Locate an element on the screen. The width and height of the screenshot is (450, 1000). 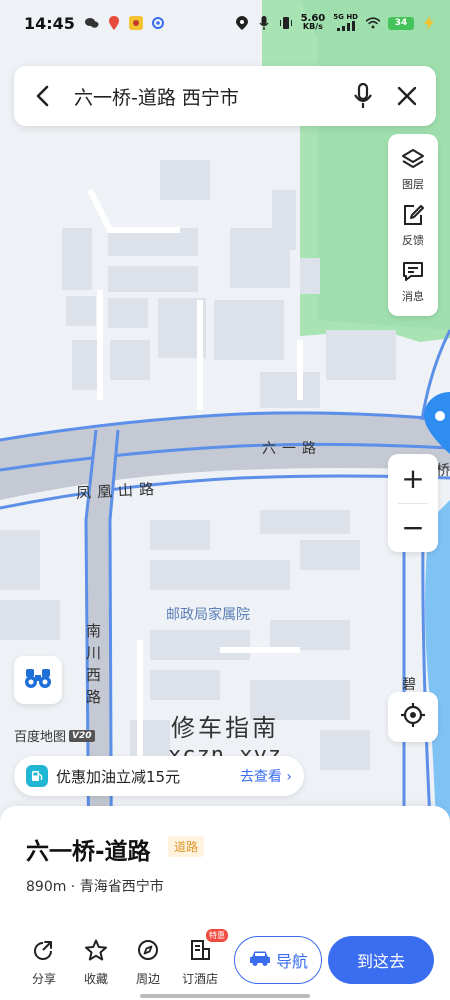
voice-search-icon is located at coordinates (363, 96).